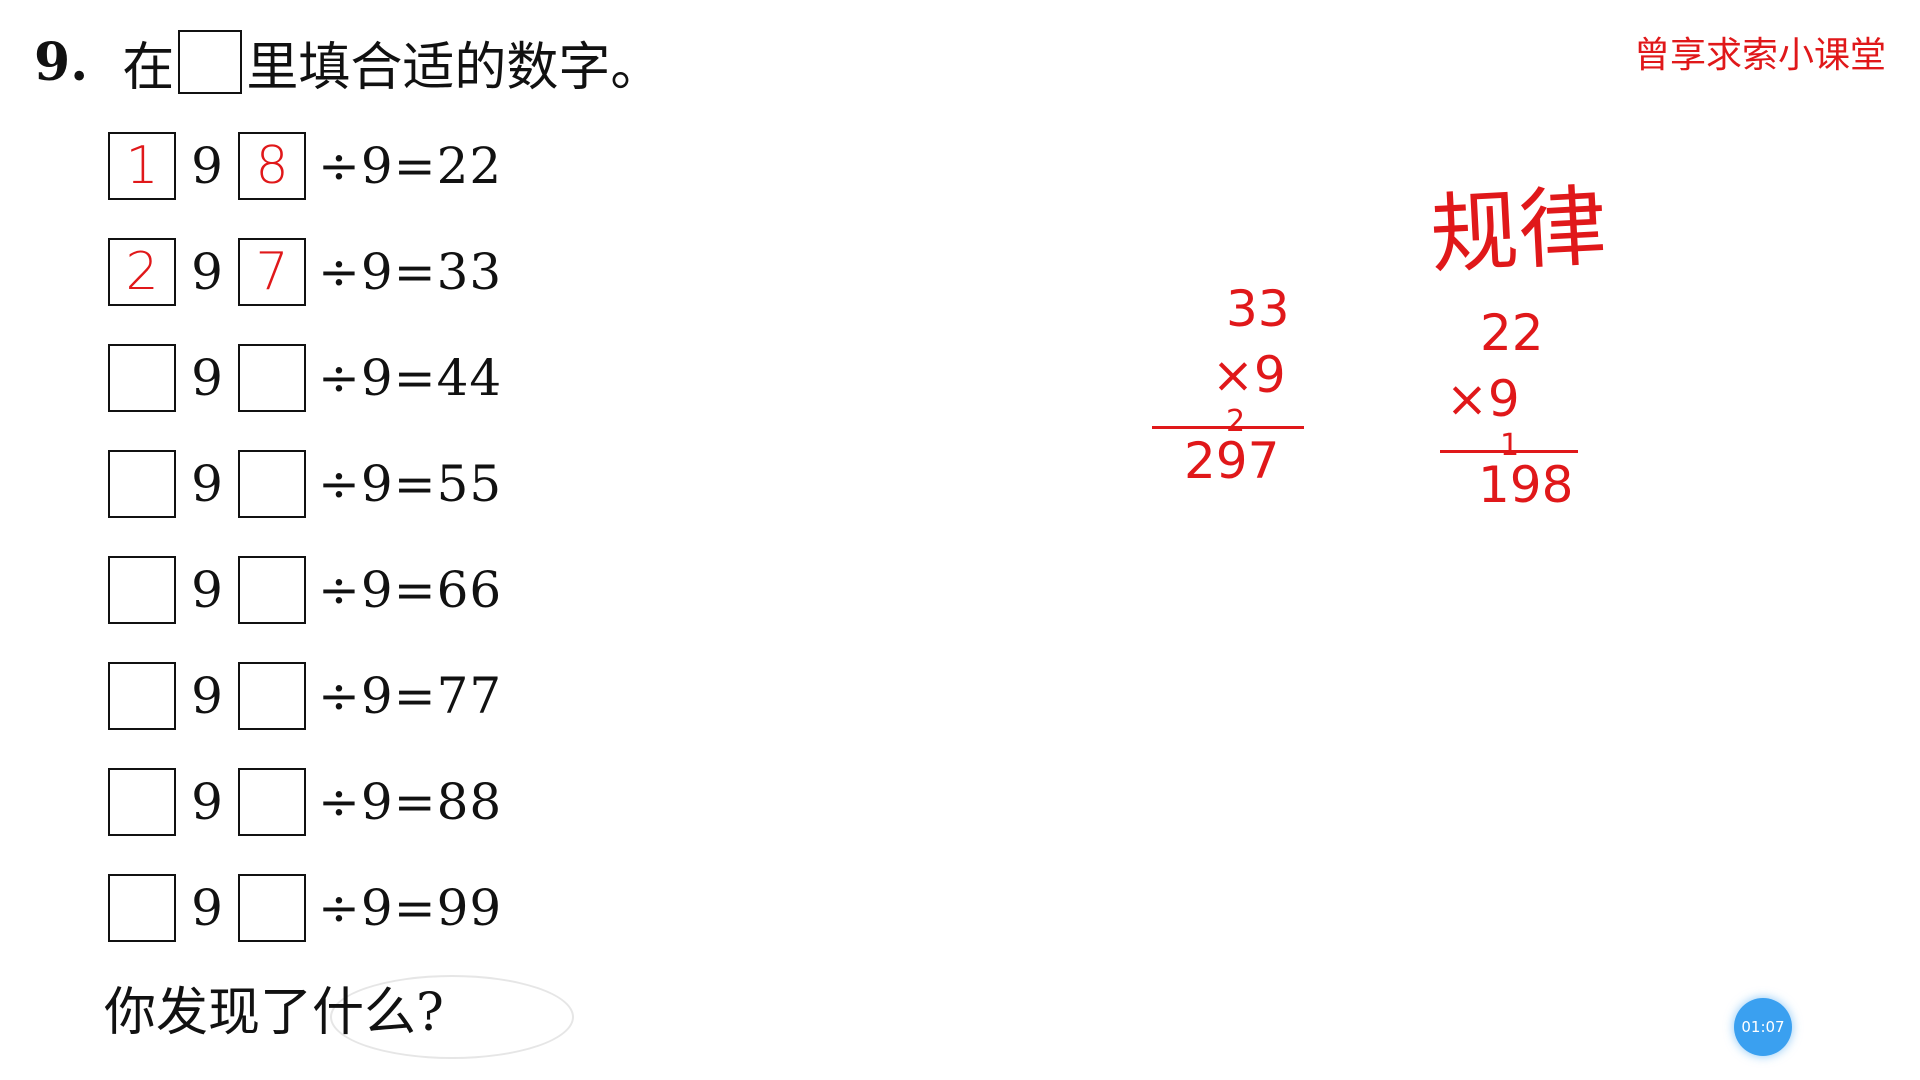 This screenshot has width=1920, height=1080. I want to click on equation-row-3: 9 ÷9=44, so click(305, 378).